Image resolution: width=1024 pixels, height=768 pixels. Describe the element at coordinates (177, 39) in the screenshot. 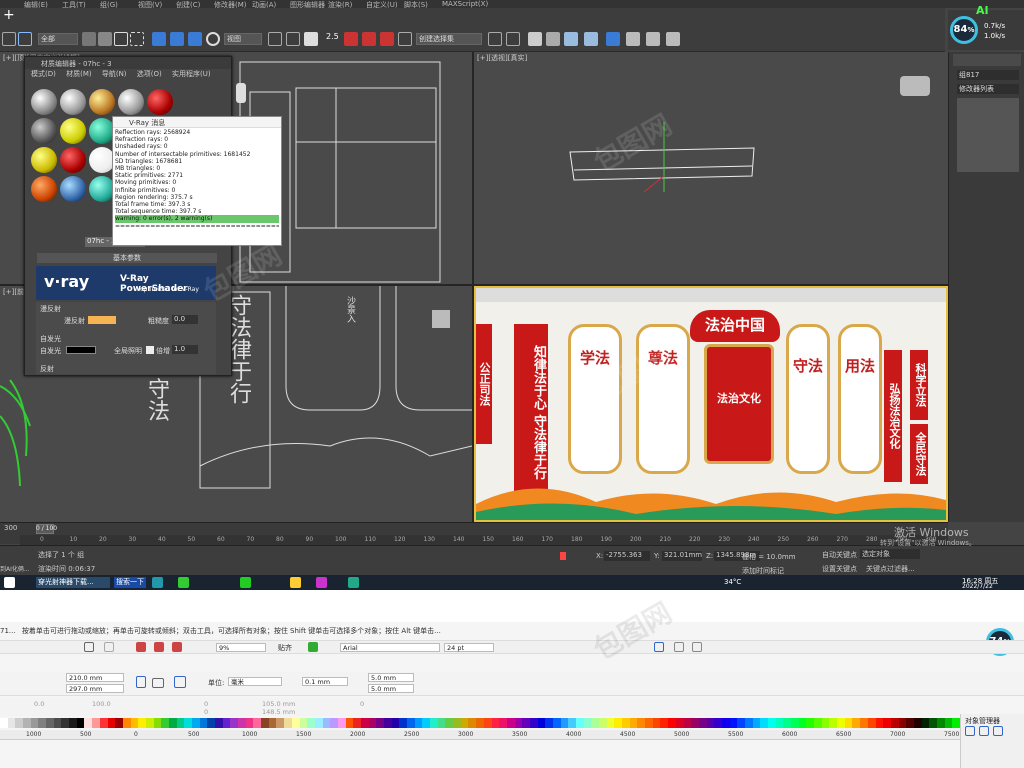

I see `rotate-icon` at that location.